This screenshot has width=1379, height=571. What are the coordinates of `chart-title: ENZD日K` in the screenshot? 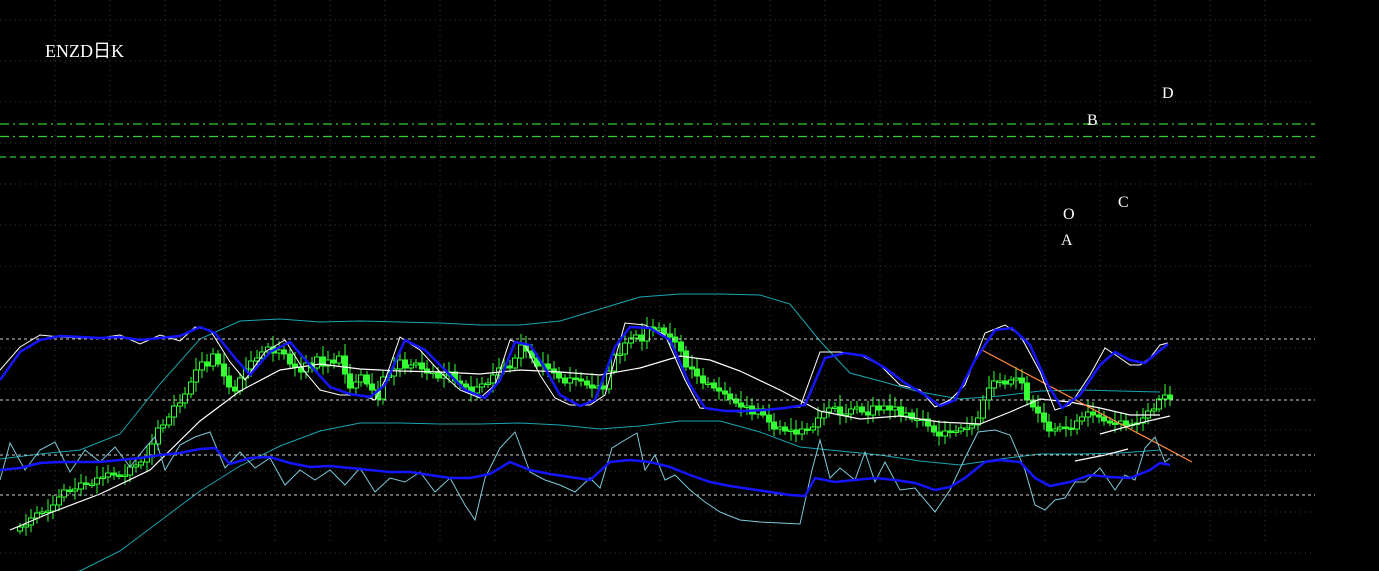 It's located at (84, 51).